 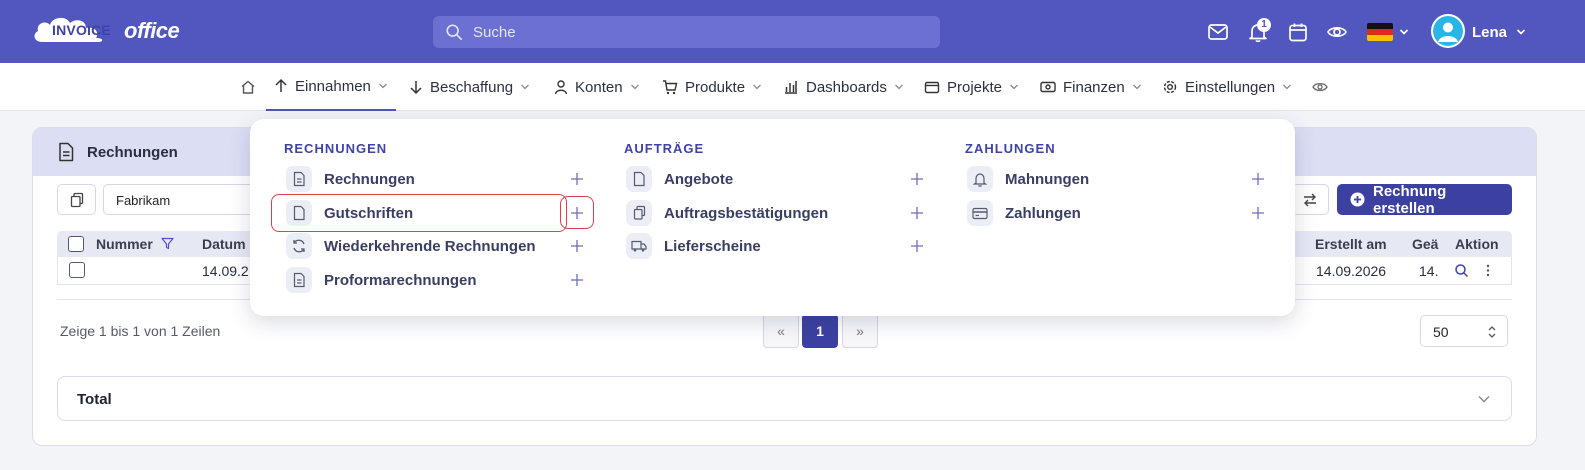 I want to click on filter-icon, so click(x=167, y=243).